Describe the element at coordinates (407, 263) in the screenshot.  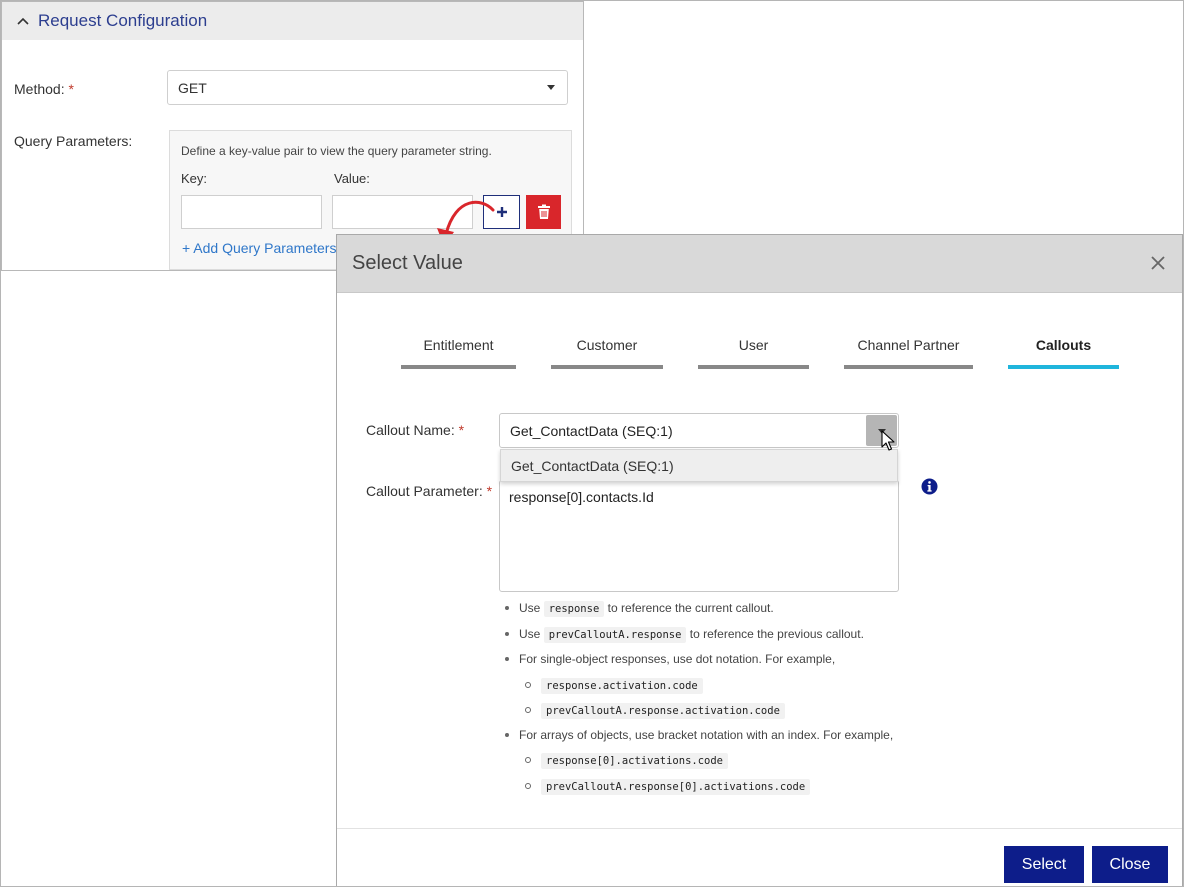
I see `modal-title: Select Value` at that location.